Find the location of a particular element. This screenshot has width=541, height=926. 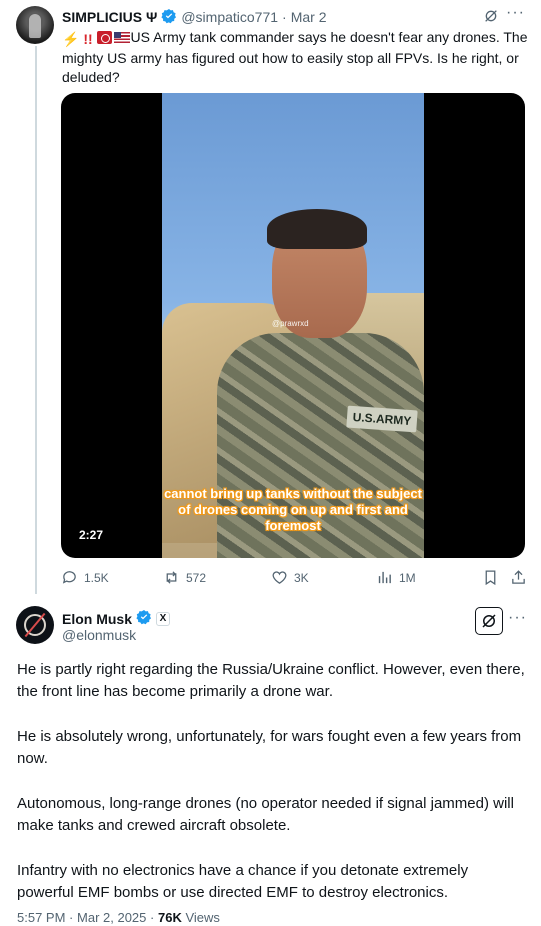

tweet-views-count: 76K is located at coordinates (169, 917).